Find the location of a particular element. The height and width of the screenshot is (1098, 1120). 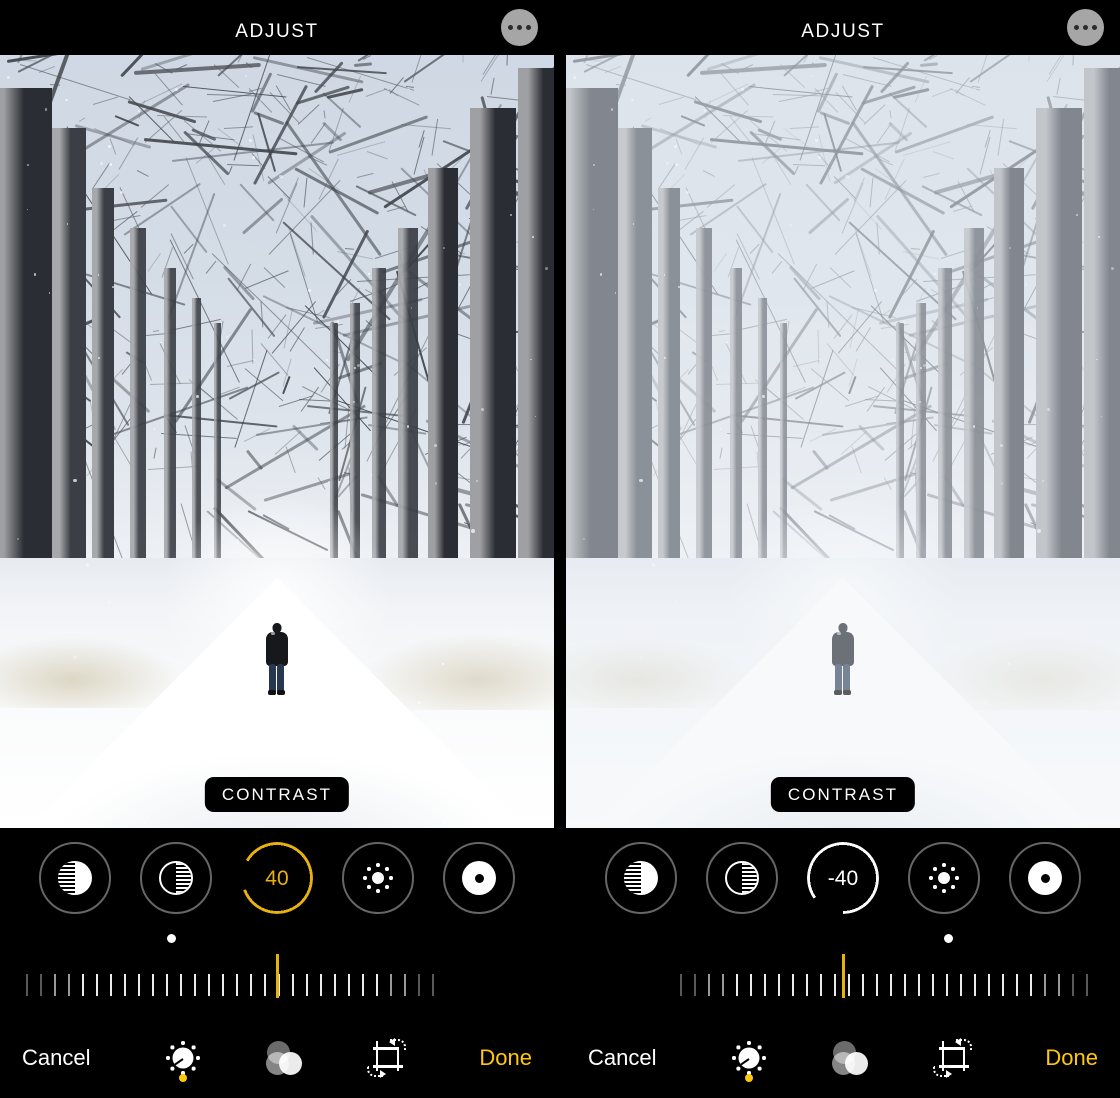

tool-contrast: -40 is located at coordinates (842, 878).